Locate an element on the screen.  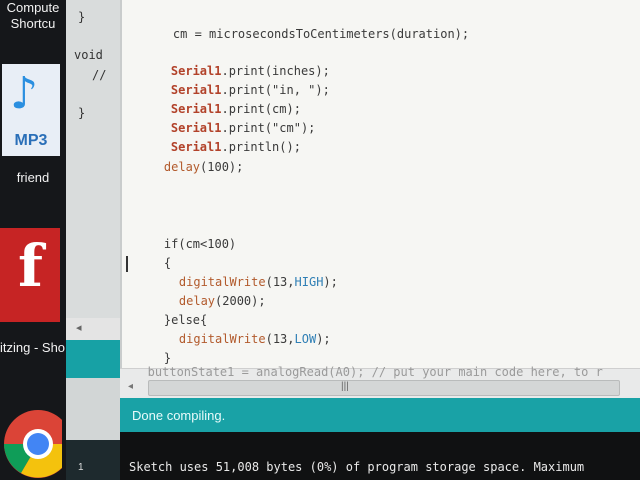
status-message: Done compiling. is located at coordinates (179, 415).